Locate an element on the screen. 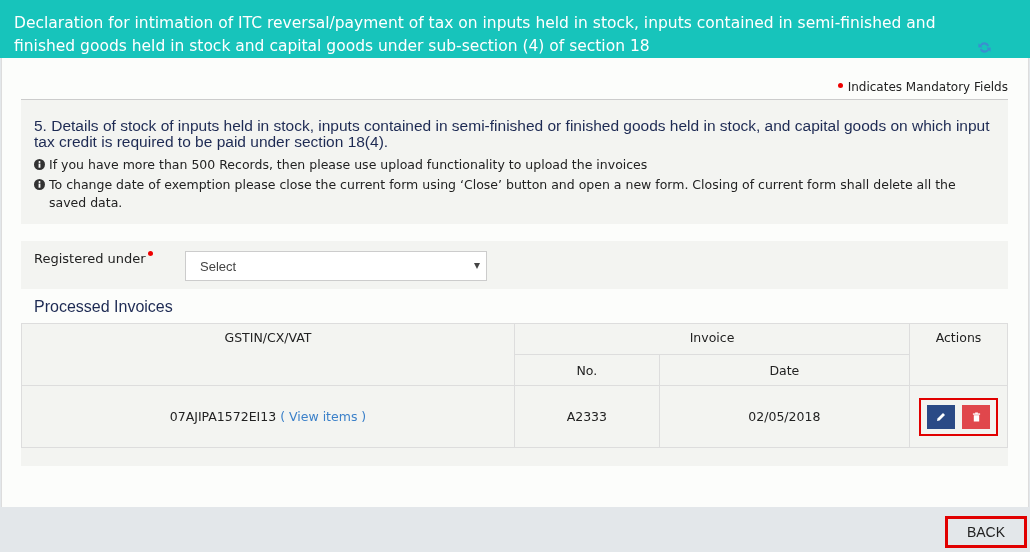 The image size is (1030, 552). gstin-text: 07AJIPA1572EI13 is located at coordinates (223, 416).